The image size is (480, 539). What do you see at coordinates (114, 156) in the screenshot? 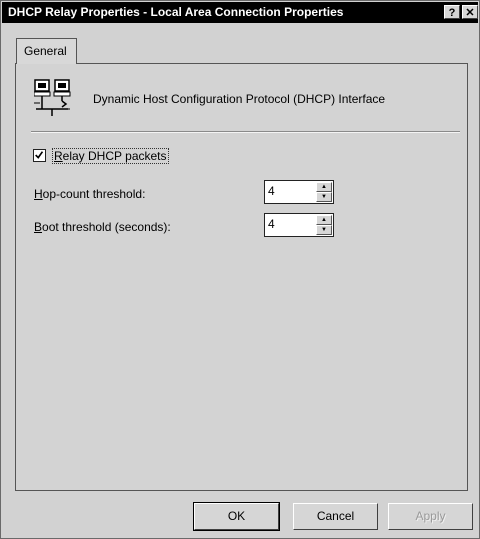
I see `relay-label-rest: elay DHCP packets` at bounding box center [114, 156].